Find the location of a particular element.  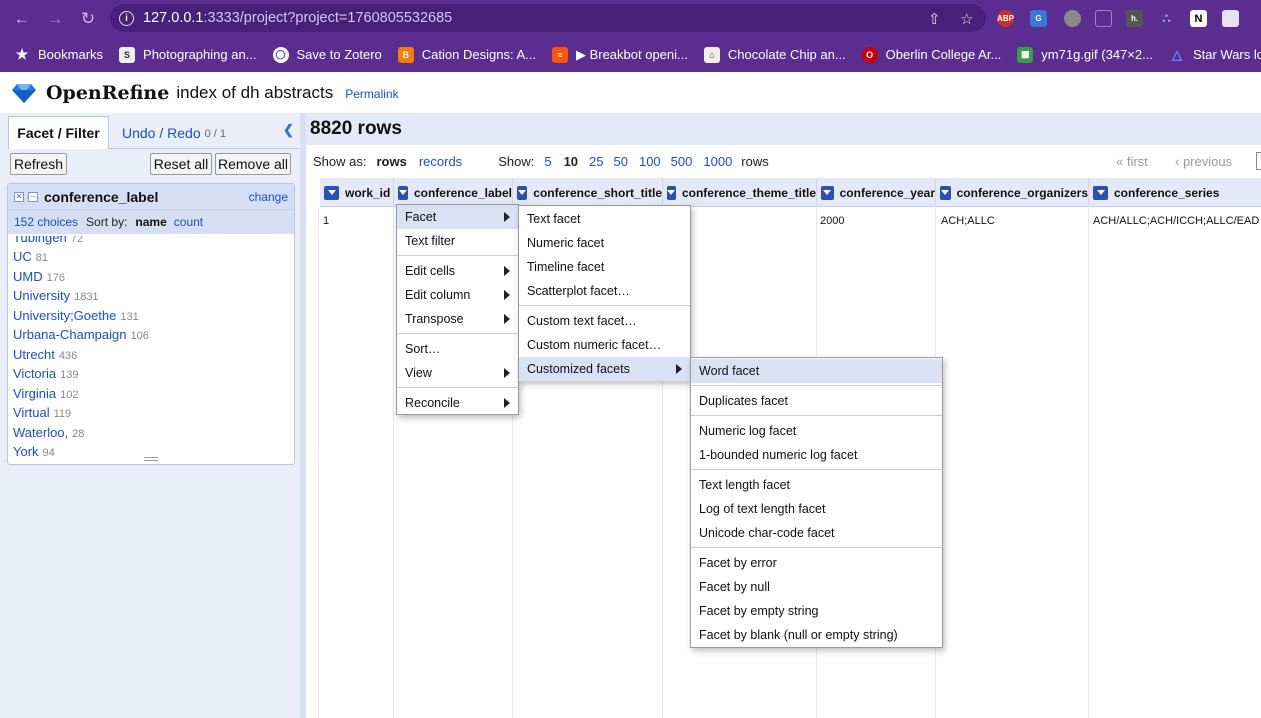

facet-choice: Victoria 139 is located at coordinates (45, 373).